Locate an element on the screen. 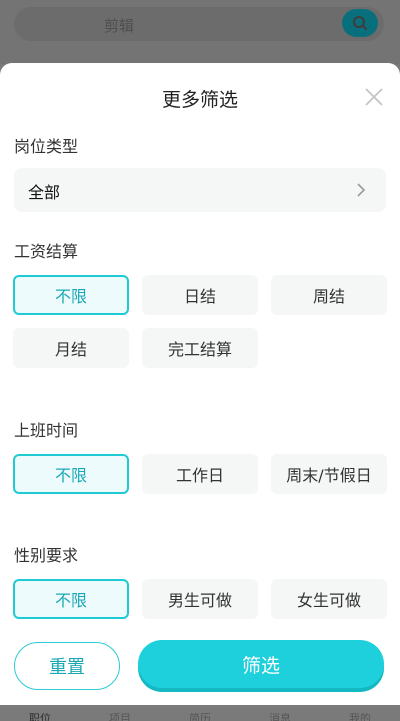  close-icon is located at coordinates (374, 97).